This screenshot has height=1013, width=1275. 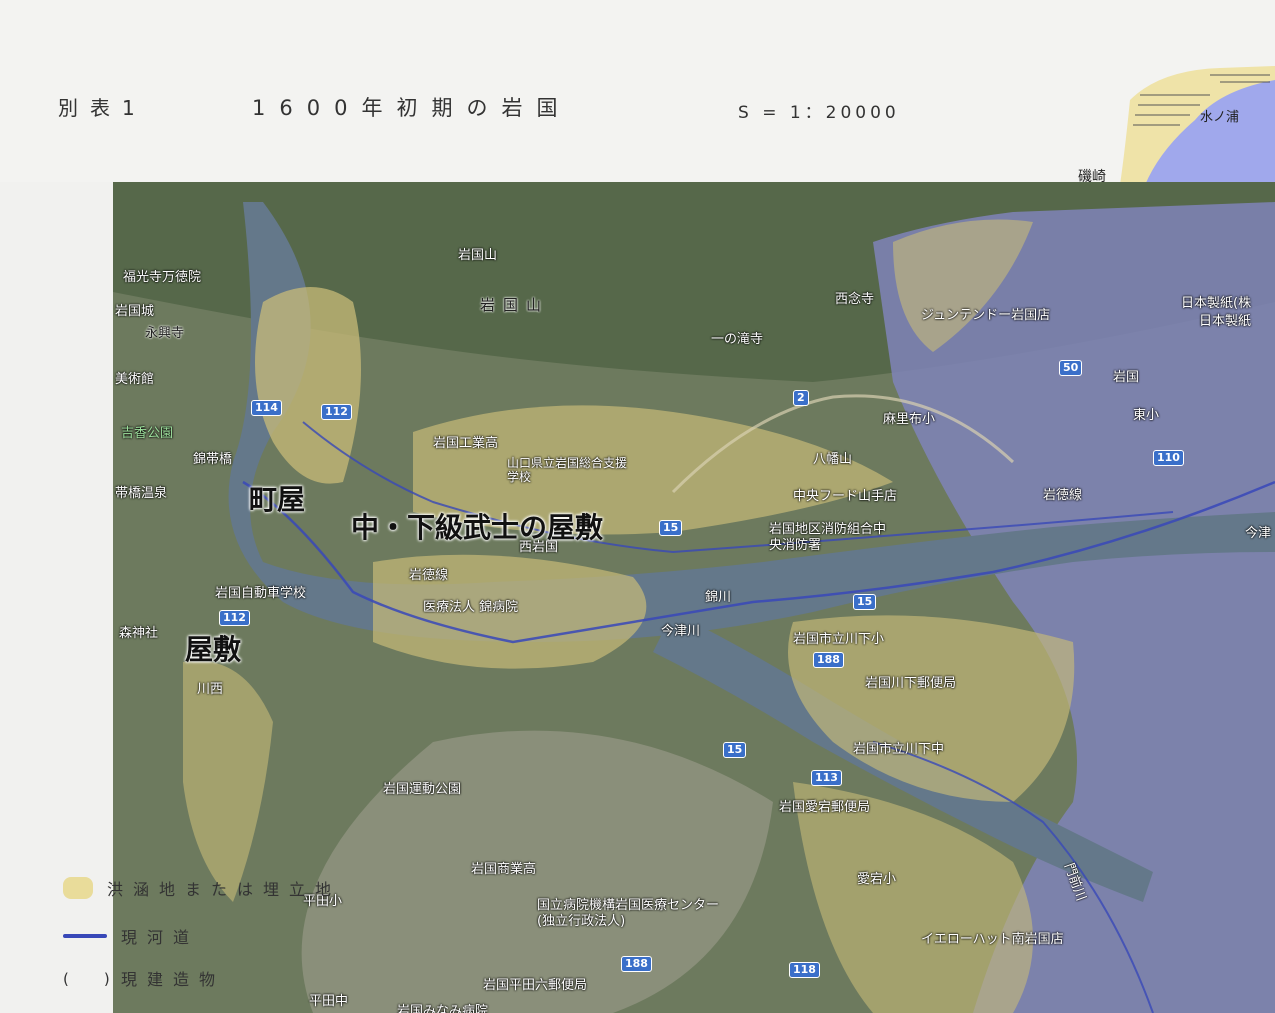 What do you see at coordinates (224, 889) in the screenshot?
I see `legend-flood-label: 洪涵地または埋立地` at bounding box center [224, 889].